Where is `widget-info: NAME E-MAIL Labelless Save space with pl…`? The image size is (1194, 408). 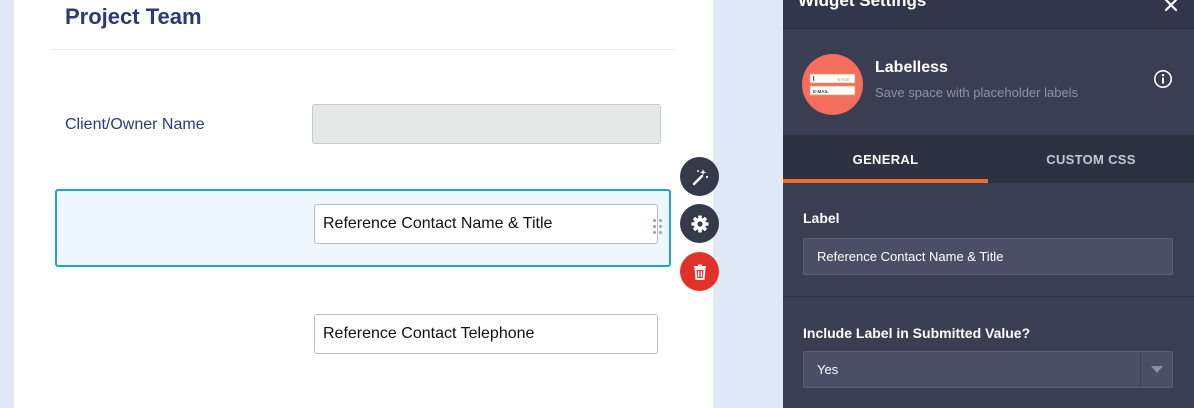 widget-info: NAME E-MAIL Labelless Save space with pl… is located at coordinates (988, 82).